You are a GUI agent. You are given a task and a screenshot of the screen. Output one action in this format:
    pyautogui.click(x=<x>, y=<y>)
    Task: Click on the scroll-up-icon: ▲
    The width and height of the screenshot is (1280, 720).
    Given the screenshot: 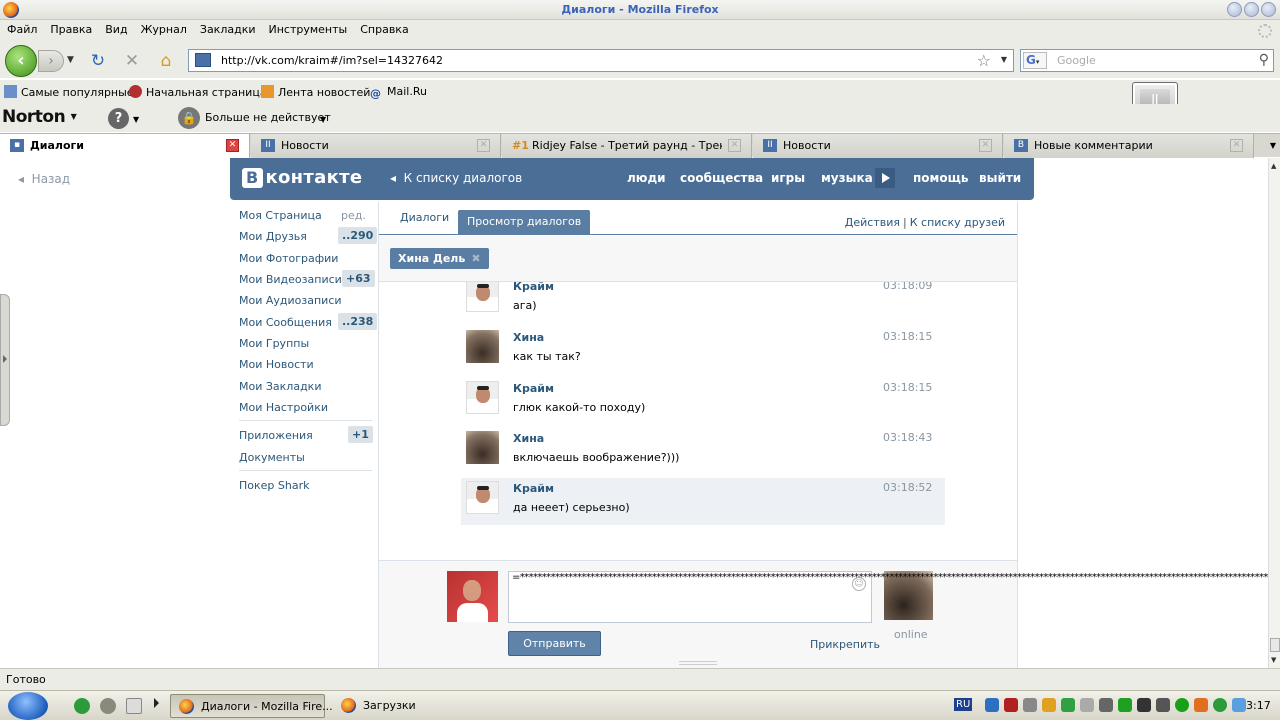 What is the action you would take?
    pyautogui.click(x=1273, y=166)
    